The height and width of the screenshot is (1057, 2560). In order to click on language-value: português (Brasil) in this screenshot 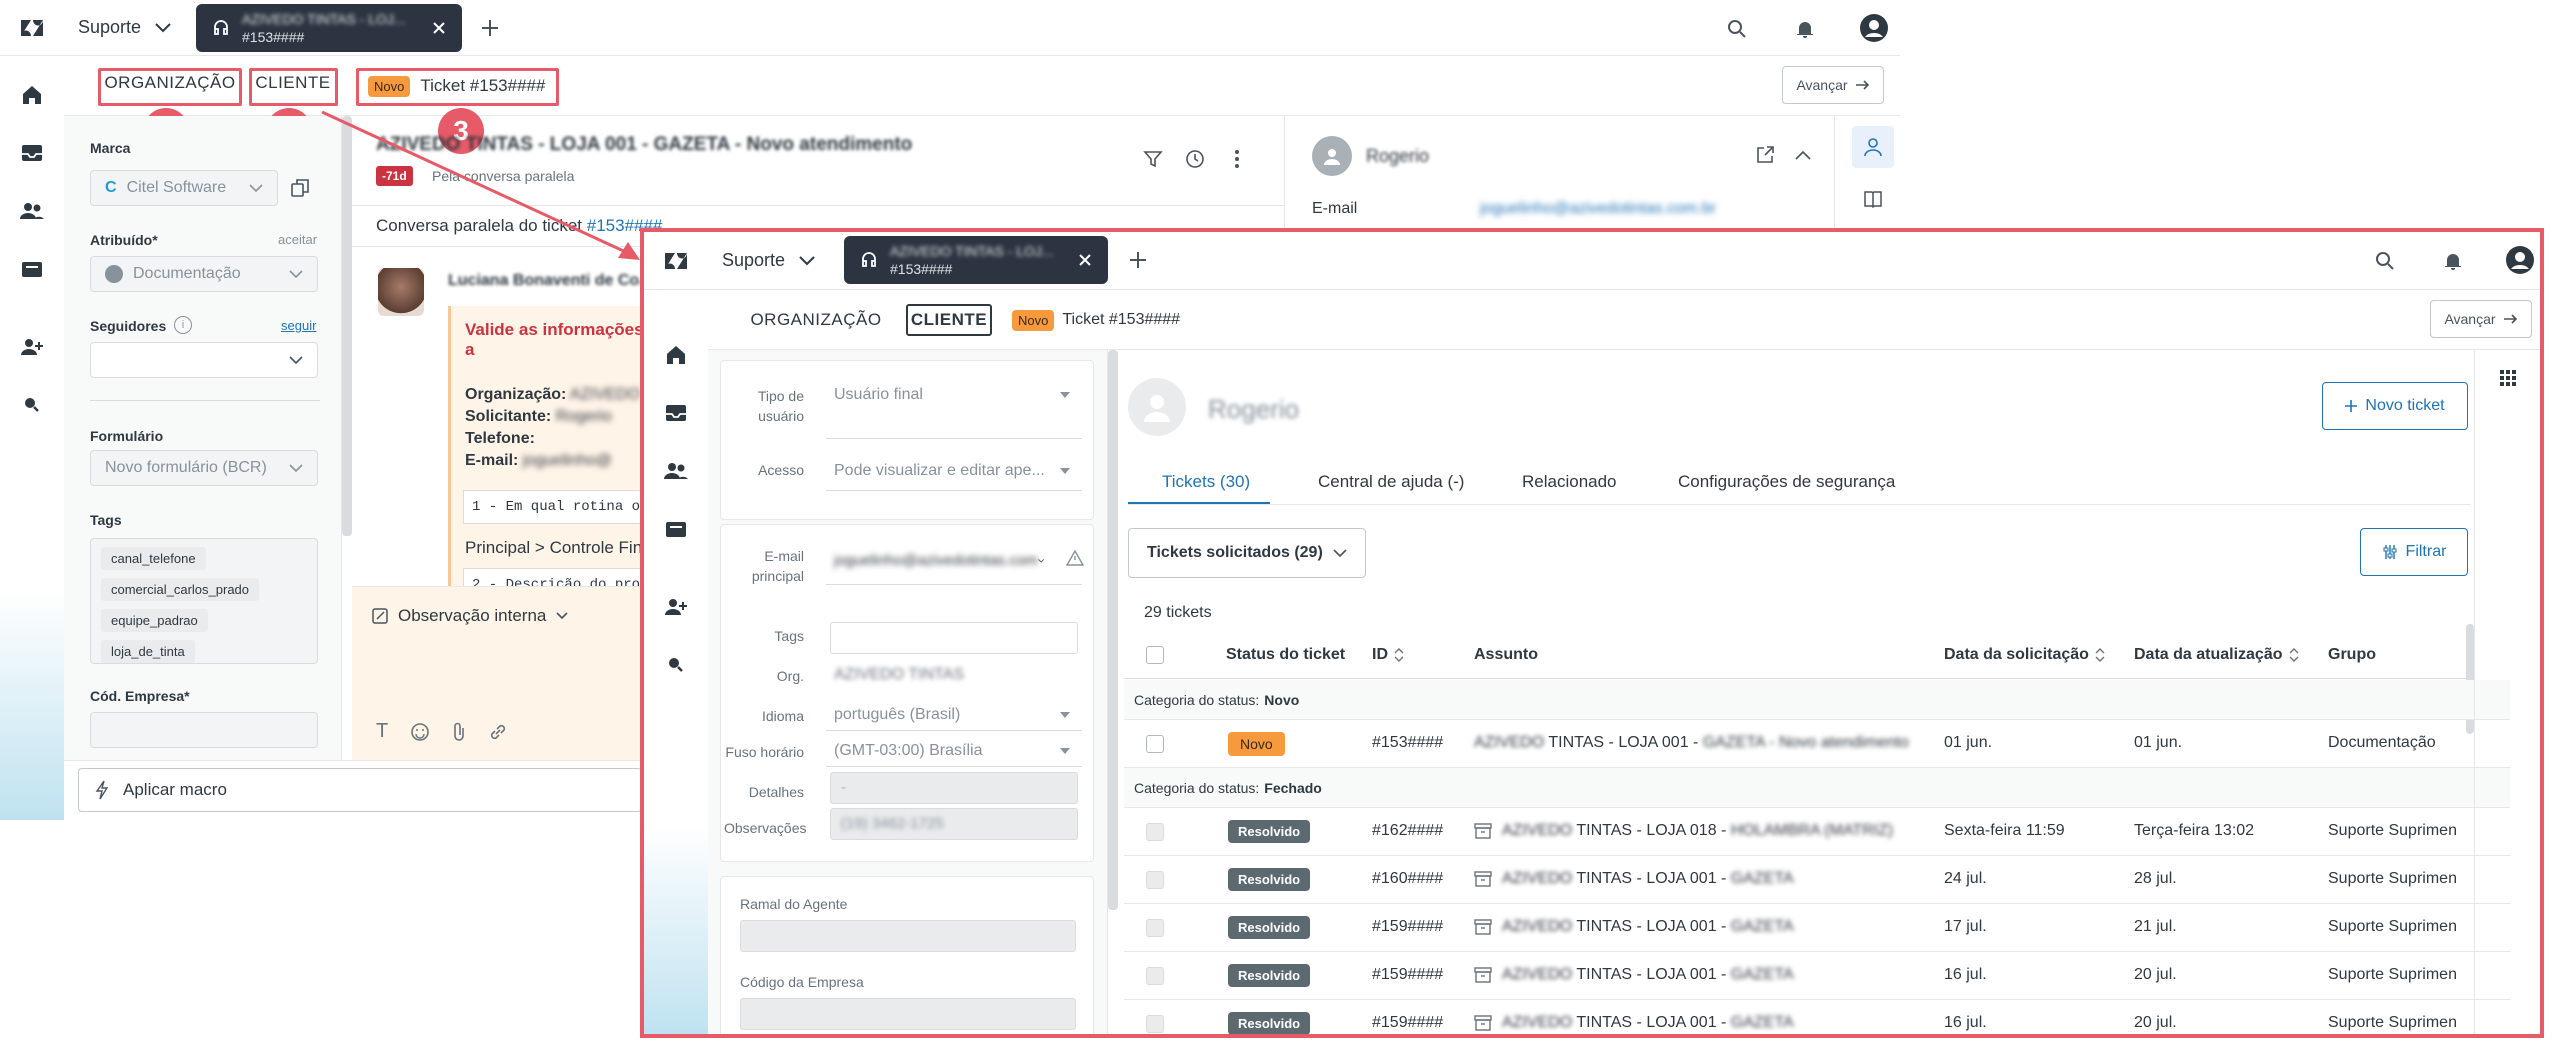, I will do `click(897, 714)`.